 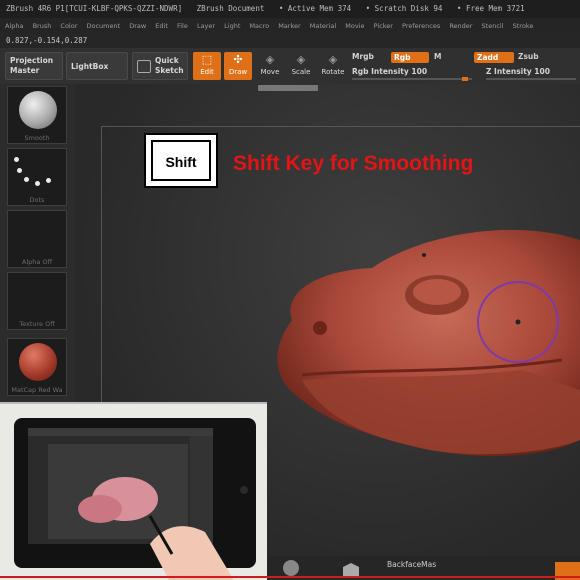 What do you see at coordinates (353, 163) in the screenshot?
I see `shift-caption: Shift Key for Smoothing` at bounding box center [353, 163].